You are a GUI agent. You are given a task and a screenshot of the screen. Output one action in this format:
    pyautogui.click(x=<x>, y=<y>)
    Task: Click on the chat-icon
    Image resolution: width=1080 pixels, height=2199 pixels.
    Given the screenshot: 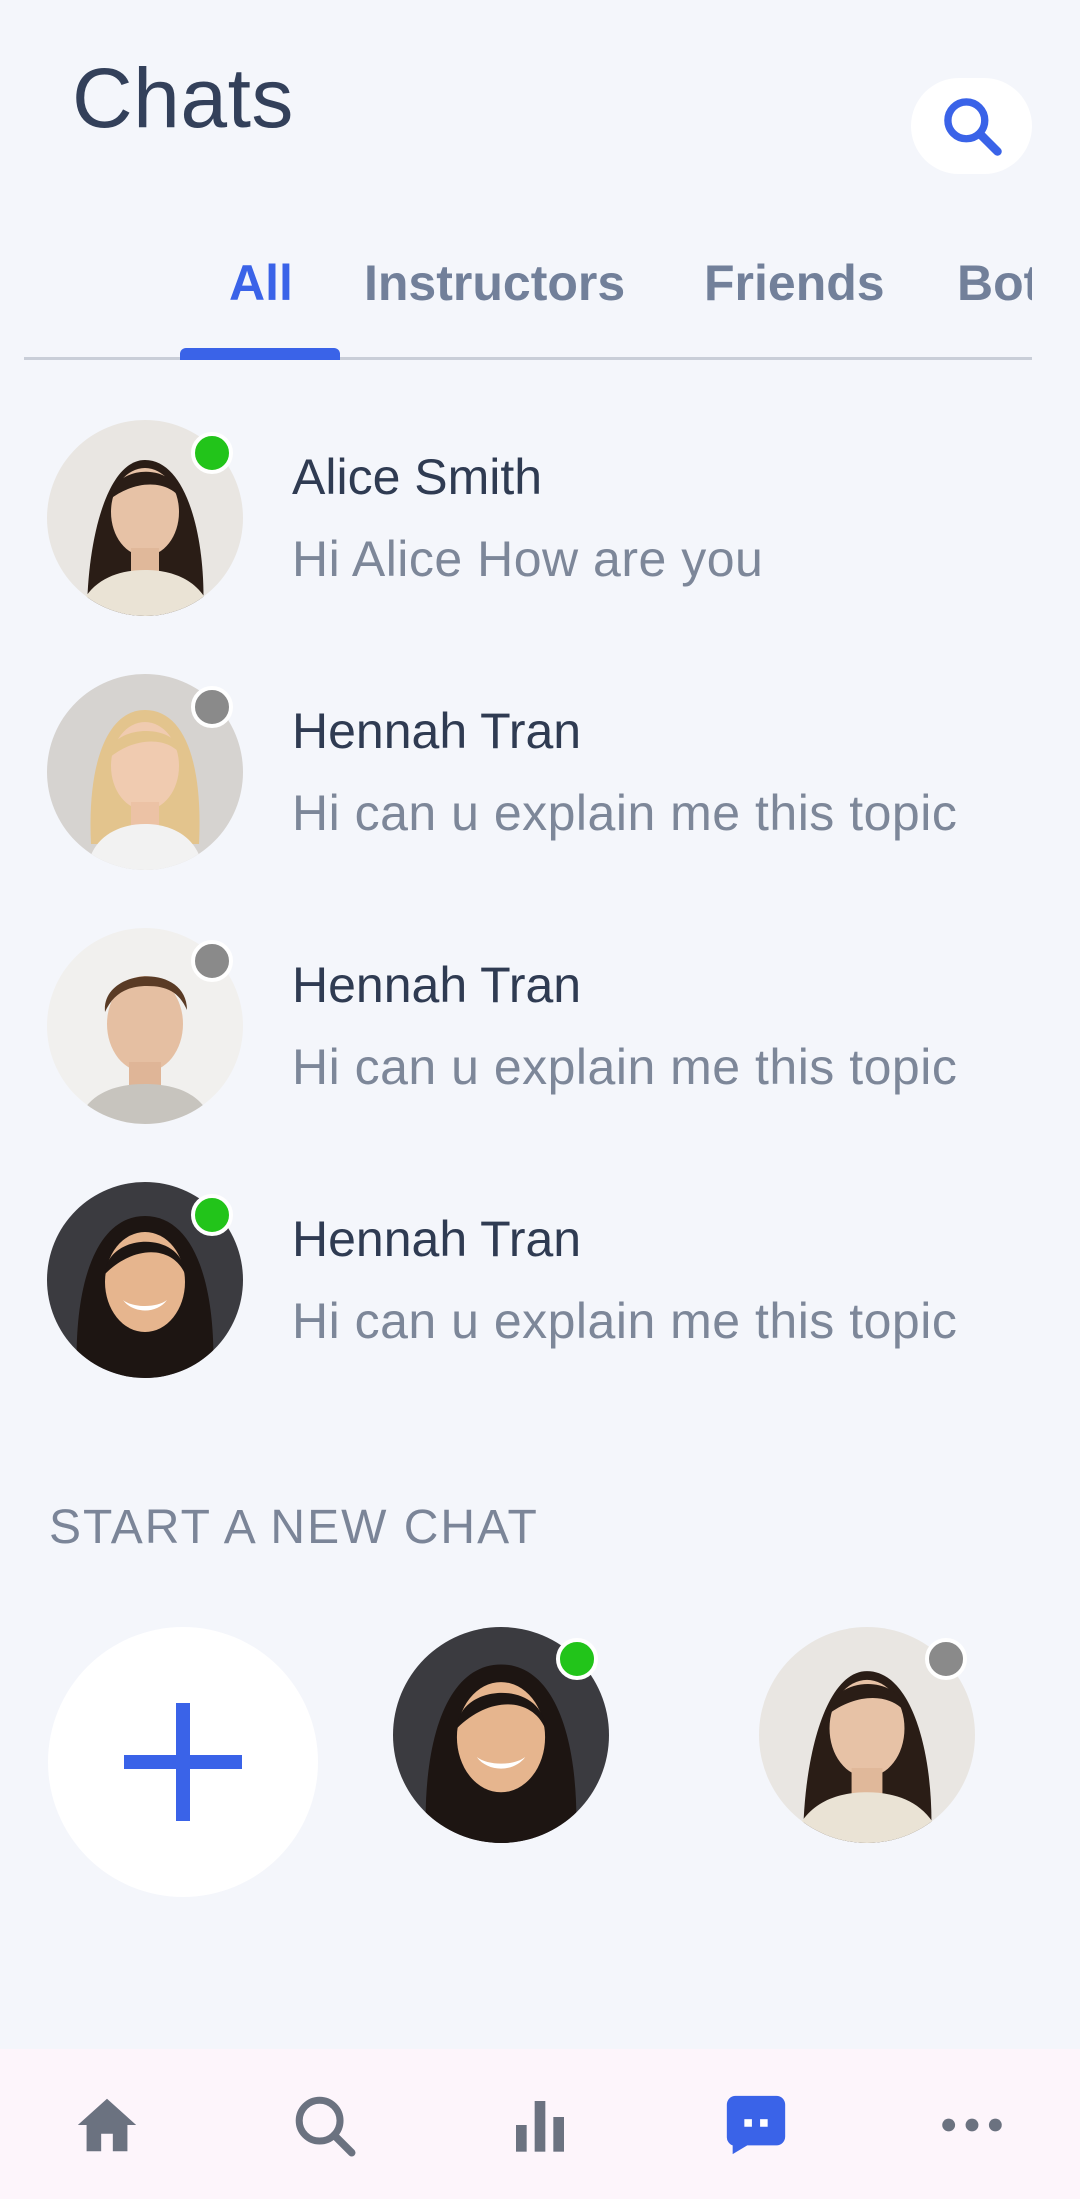 What is the action you would take?
    pyautogui.click(x=756, y=2125)
    